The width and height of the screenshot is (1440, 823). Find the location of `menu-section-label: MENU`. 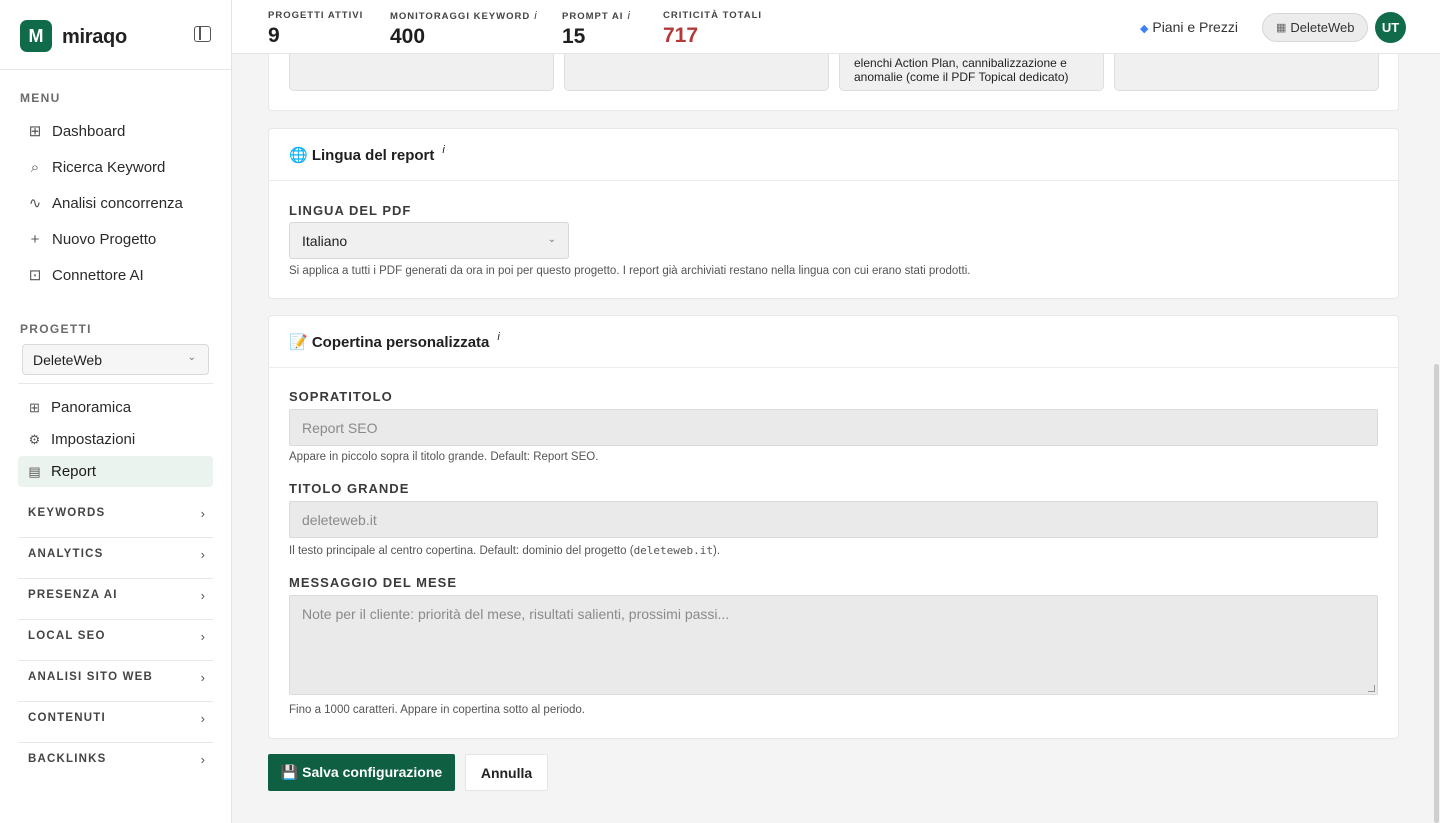

menu-section-label: MENU is located at coordinates (40, 98).